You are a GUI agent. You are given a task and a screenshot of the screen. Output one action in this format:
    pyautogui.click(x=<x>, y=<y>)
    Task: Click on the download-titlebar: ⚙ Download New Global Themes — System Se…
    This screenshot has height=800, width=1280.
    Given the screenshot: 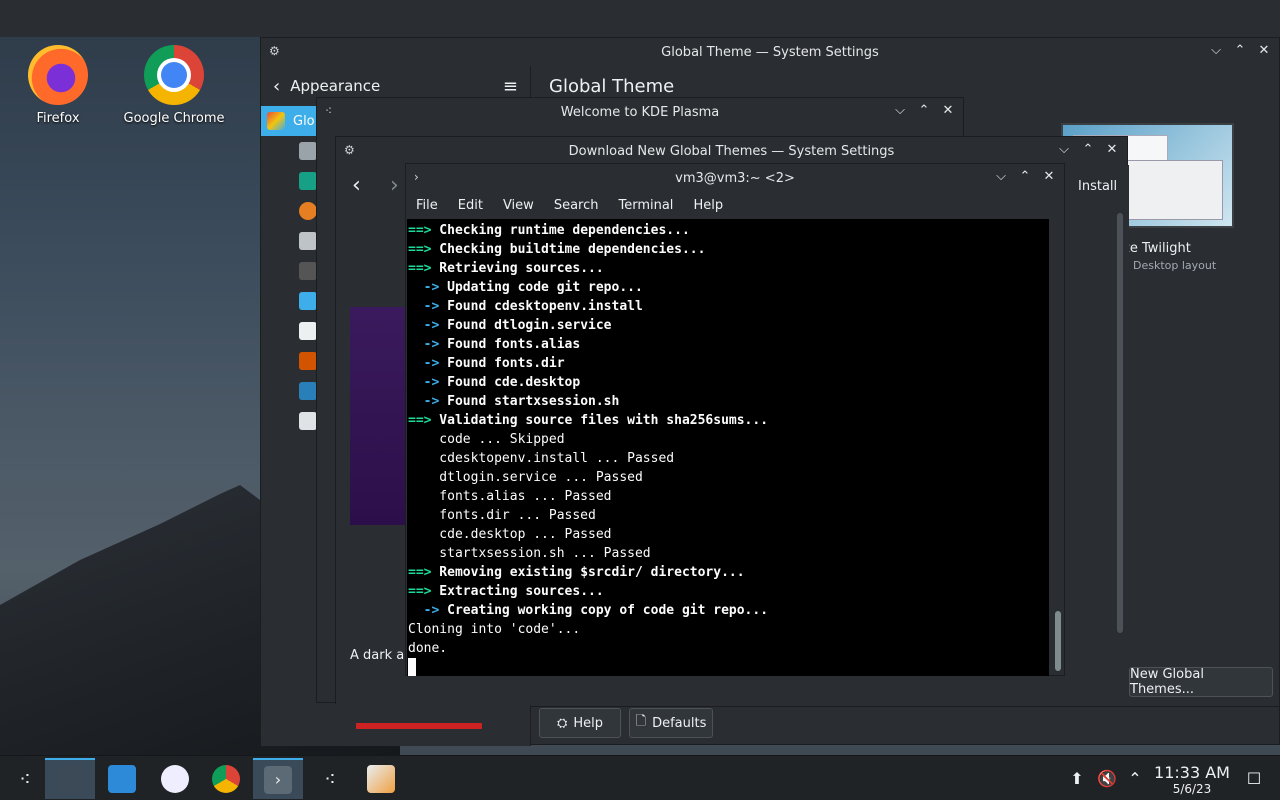 What is the action you would take?
    pyautogui.click(x=731, y=151)
    